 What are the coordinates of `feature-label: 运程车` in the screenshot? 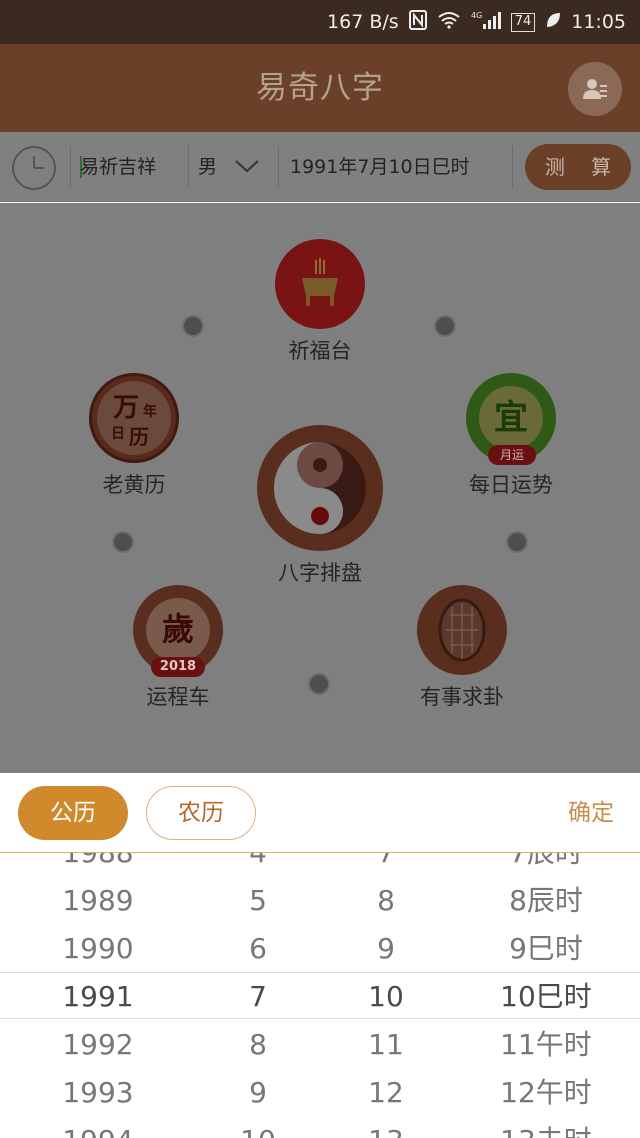 It's located at (178, 697).